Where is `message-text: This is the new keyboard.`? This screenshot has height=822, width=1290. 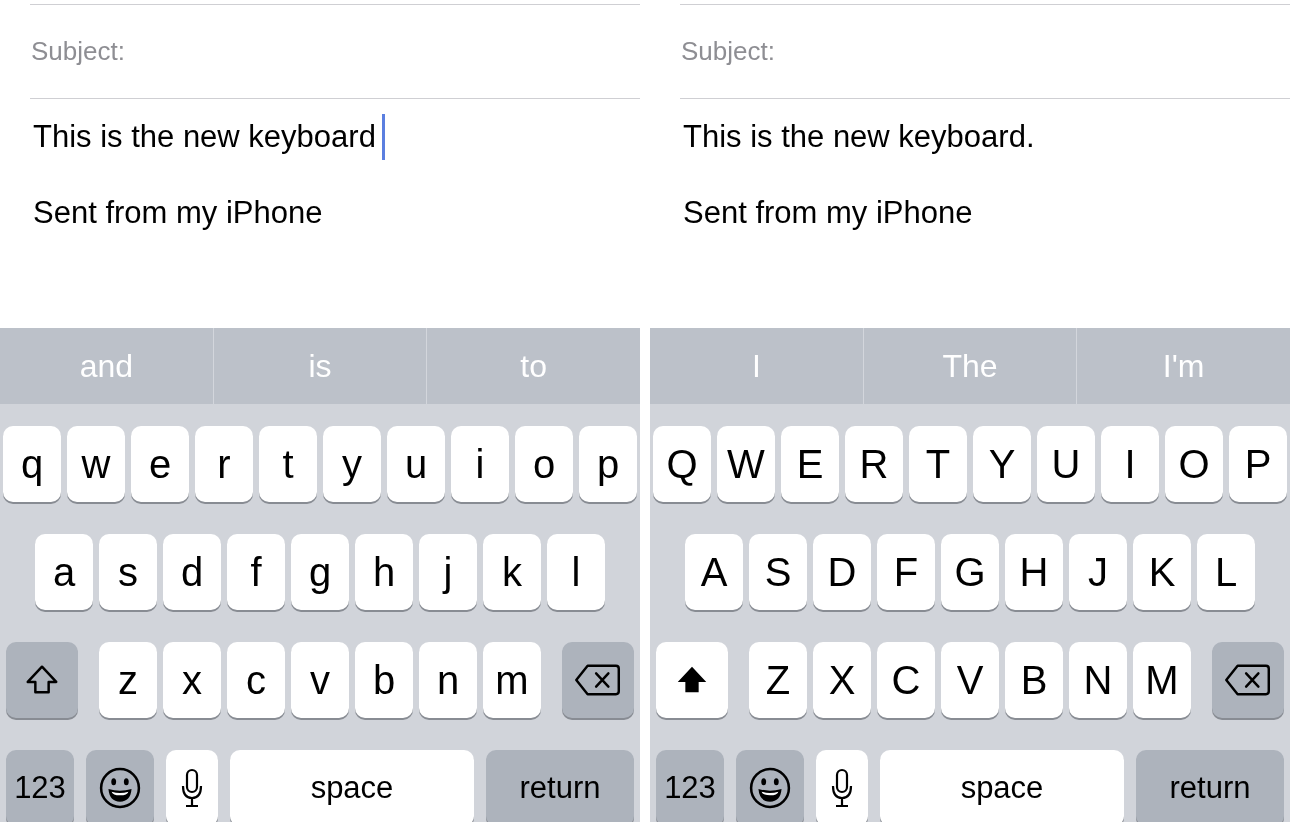 message-text: This is the new keyboard. is located at coordinates (859, 137).